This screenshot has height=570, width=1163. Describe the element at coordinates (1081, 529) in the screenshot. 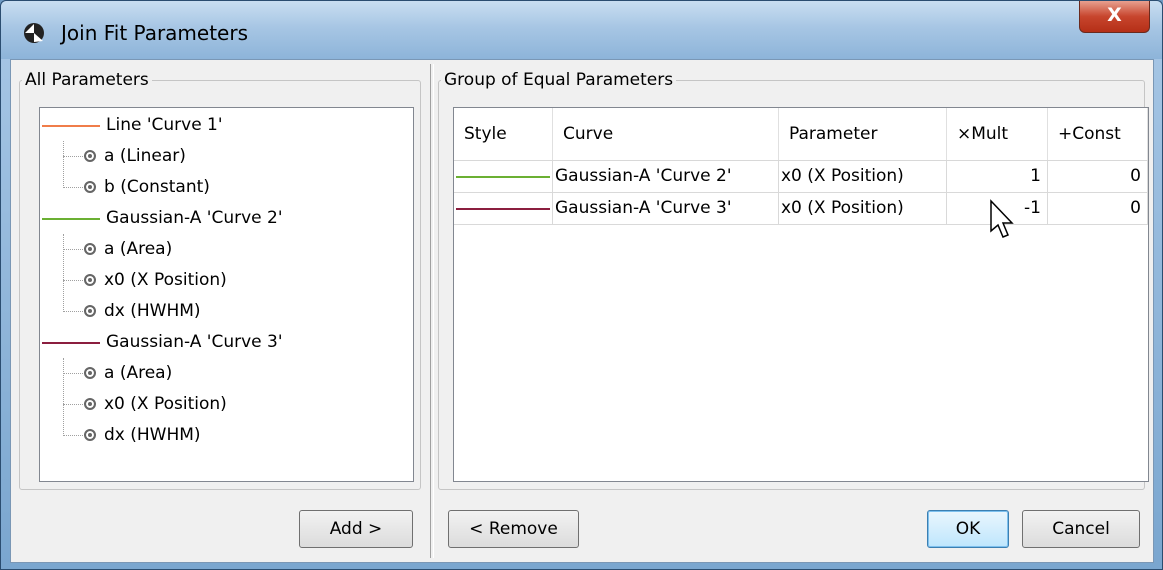

I see `cancel-button: Cancel` at that location.